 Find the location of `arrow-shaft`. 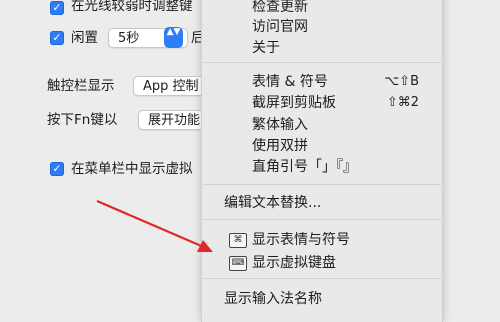

arrow-shaft is located at coordinates (151, 224).